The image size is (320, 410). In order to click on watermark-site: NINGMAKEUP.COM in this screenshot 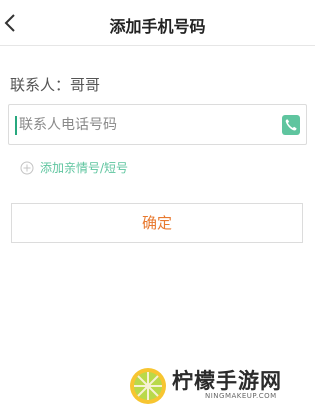, I will do `click(241, 396)`.